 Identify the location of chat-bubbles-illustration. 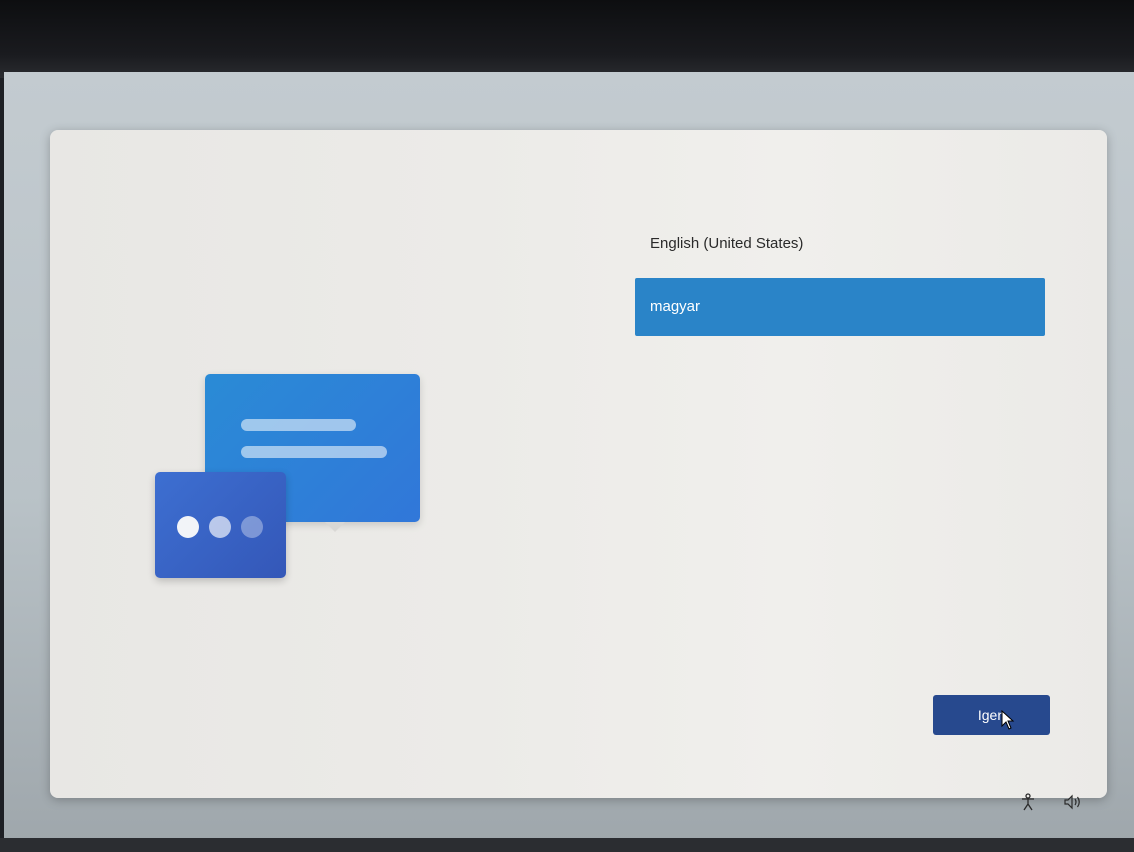
(290, 480).